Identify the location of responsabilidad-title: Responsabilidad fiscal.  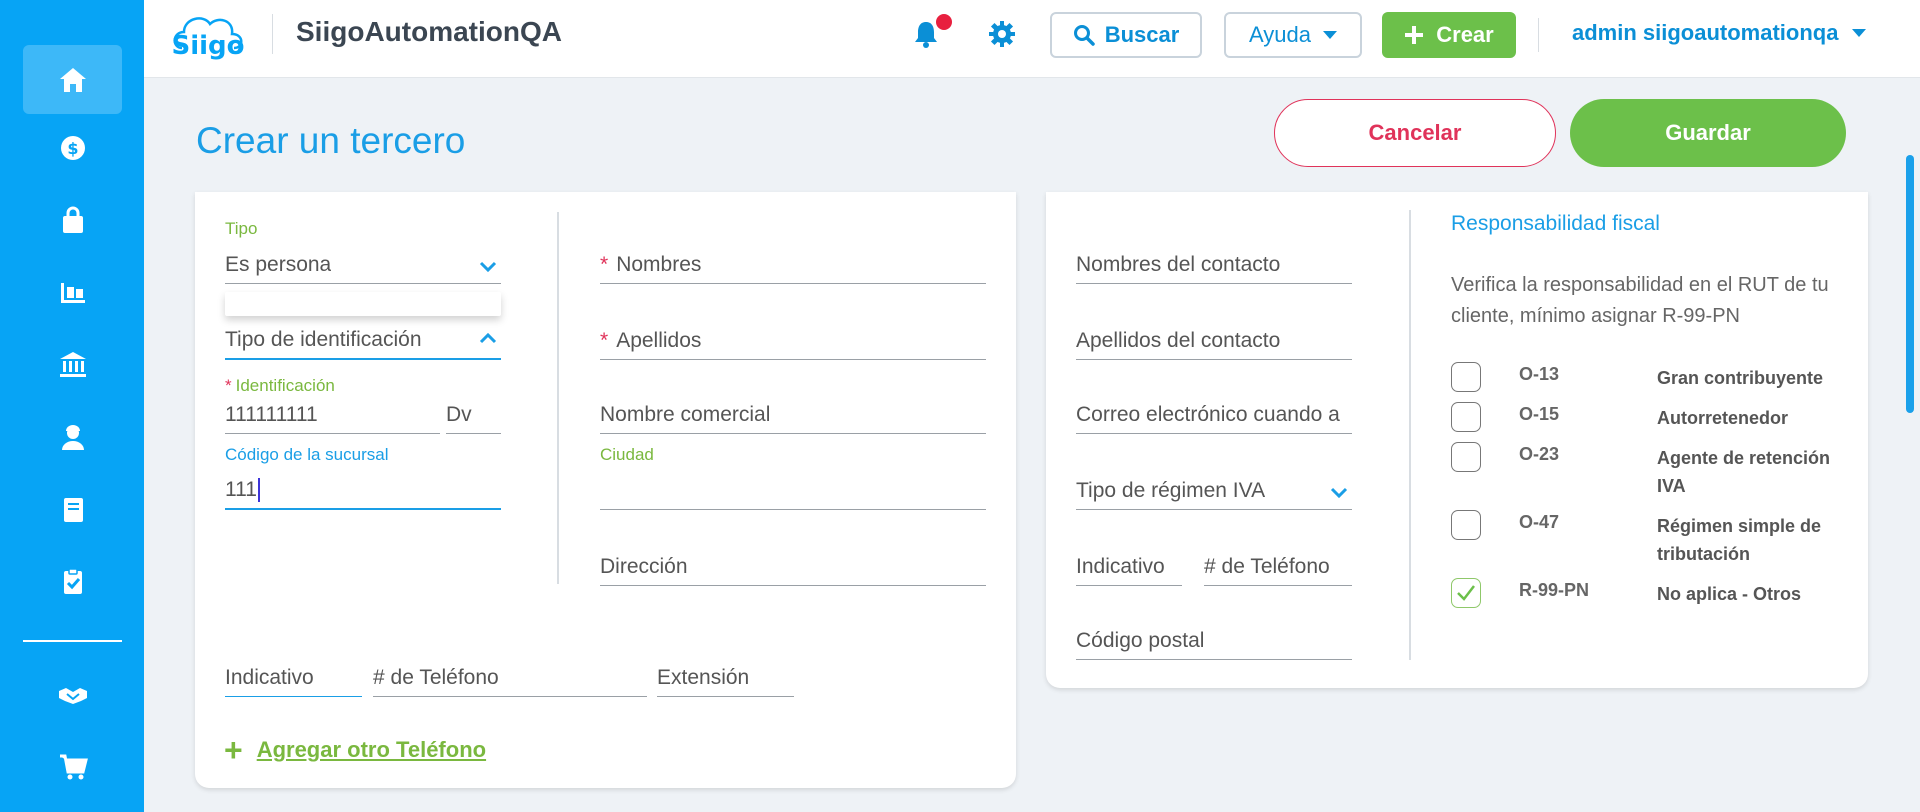
(1555, 223).